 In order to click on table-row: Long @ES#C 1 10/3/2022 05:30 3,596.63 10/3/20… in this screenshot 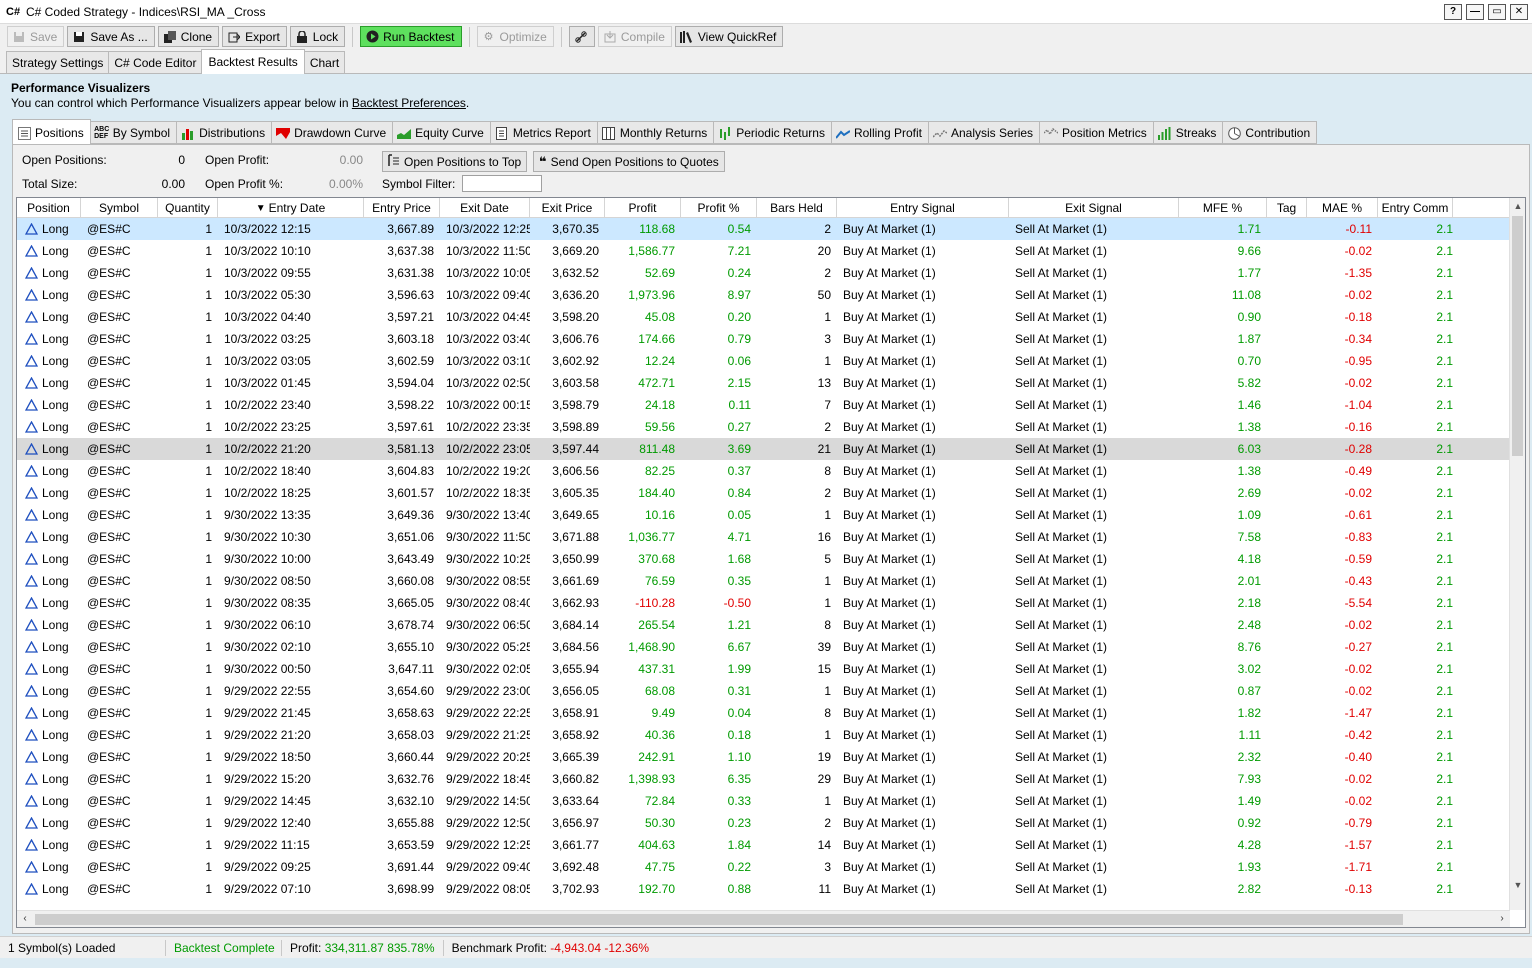, I will do `click(763, 295)`.